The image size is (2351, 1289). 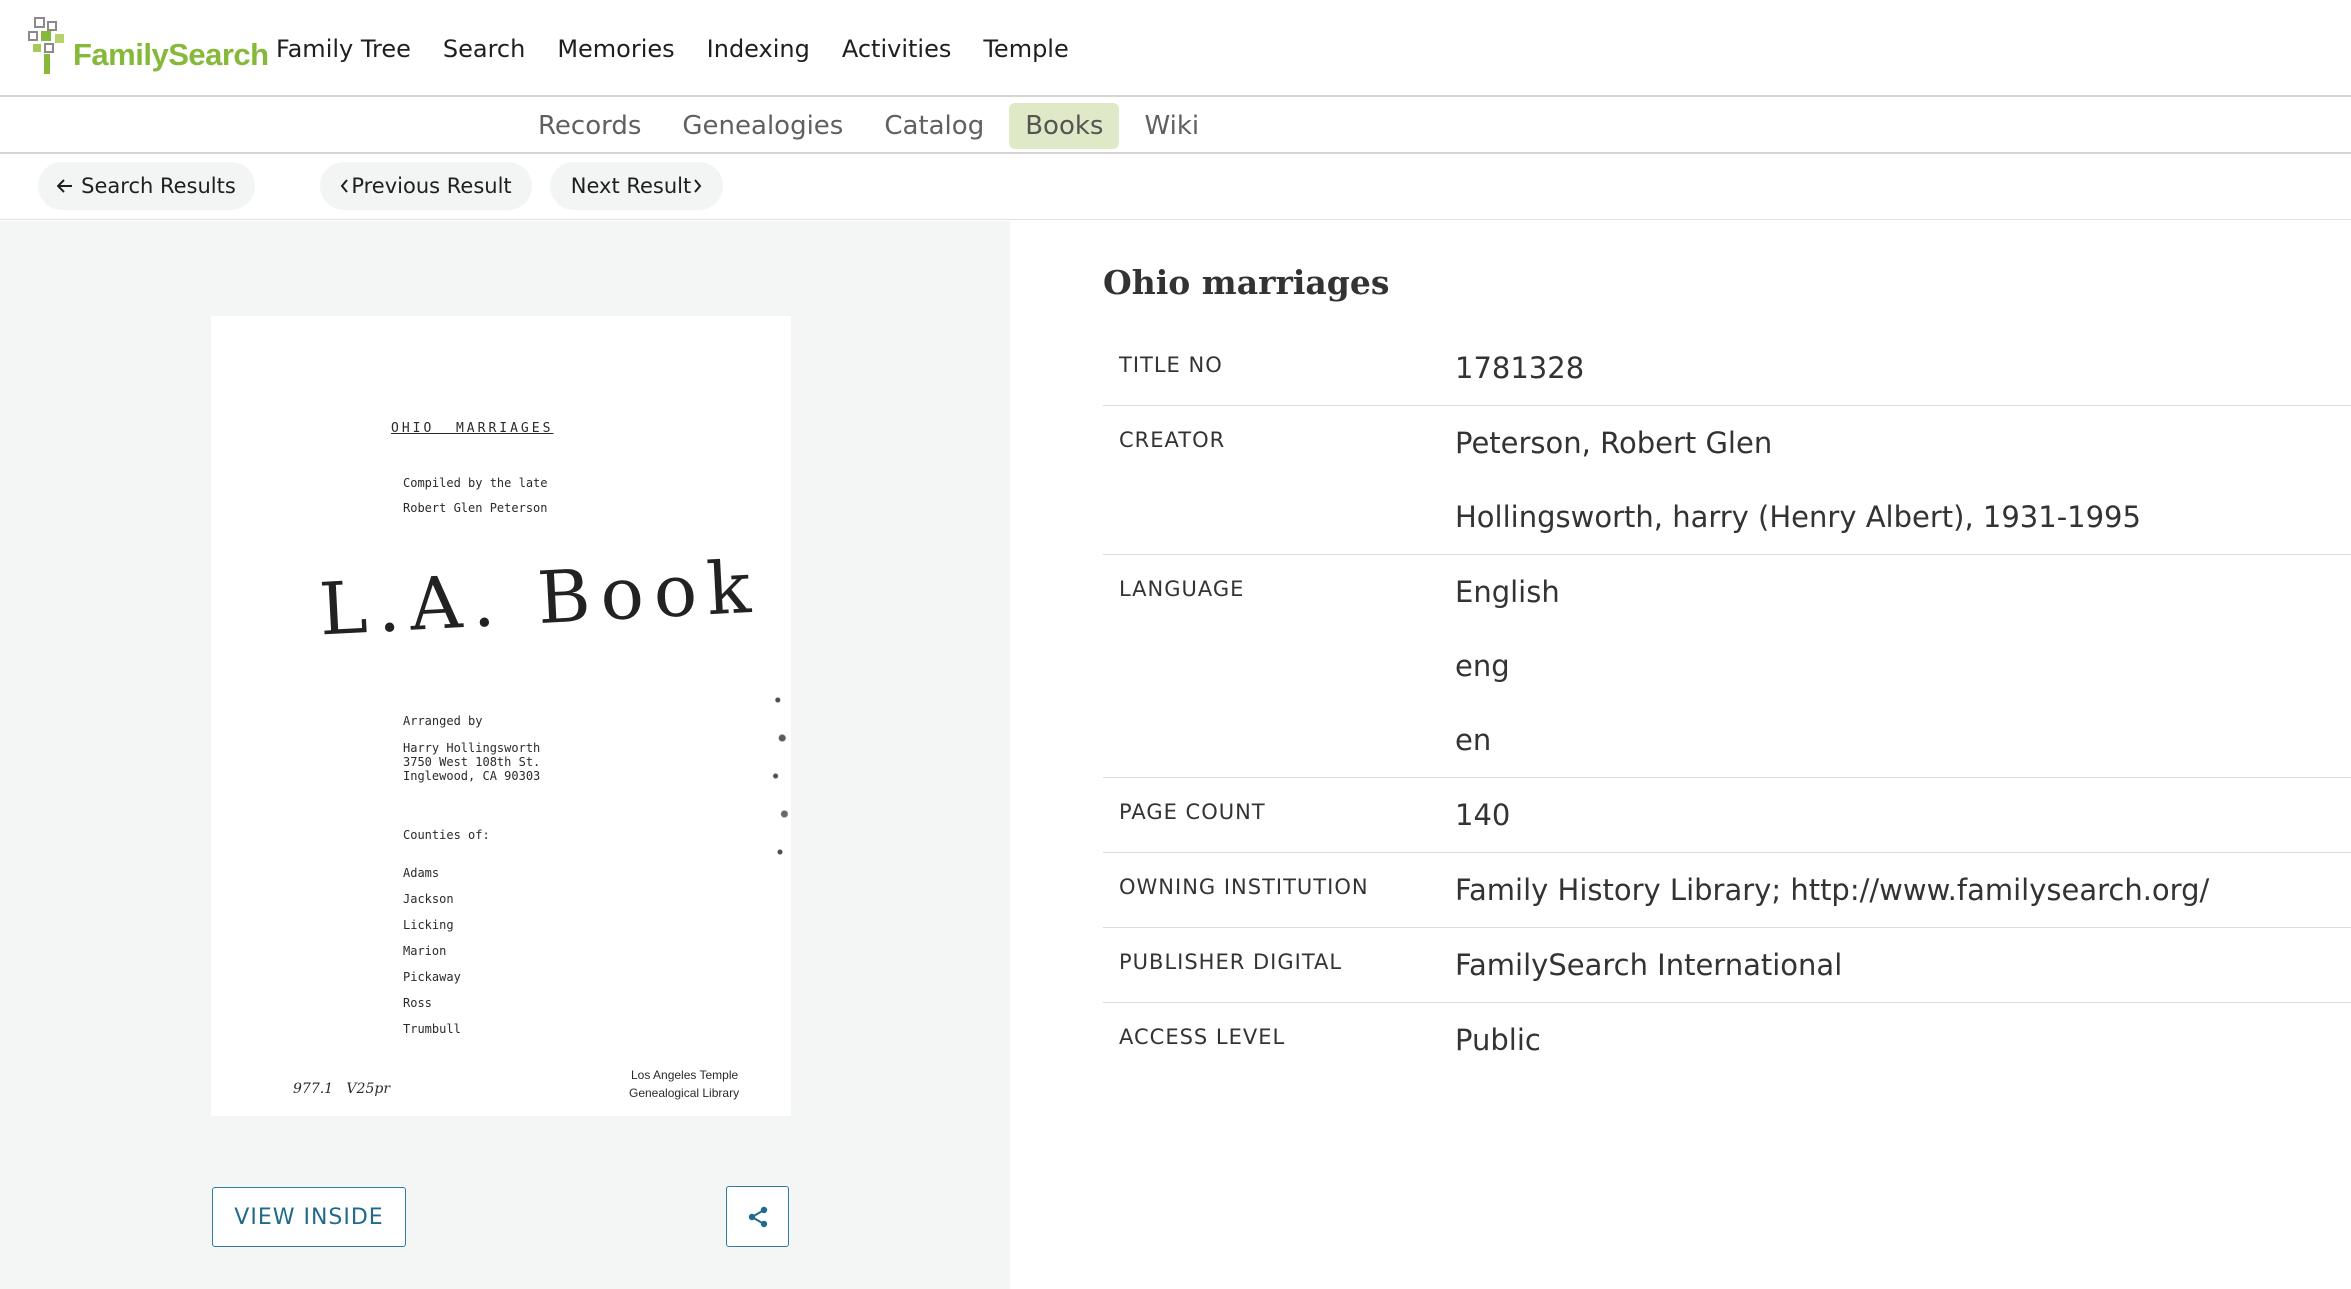 I want to click on detail-value: Public, so click(x=1498, y=1040).